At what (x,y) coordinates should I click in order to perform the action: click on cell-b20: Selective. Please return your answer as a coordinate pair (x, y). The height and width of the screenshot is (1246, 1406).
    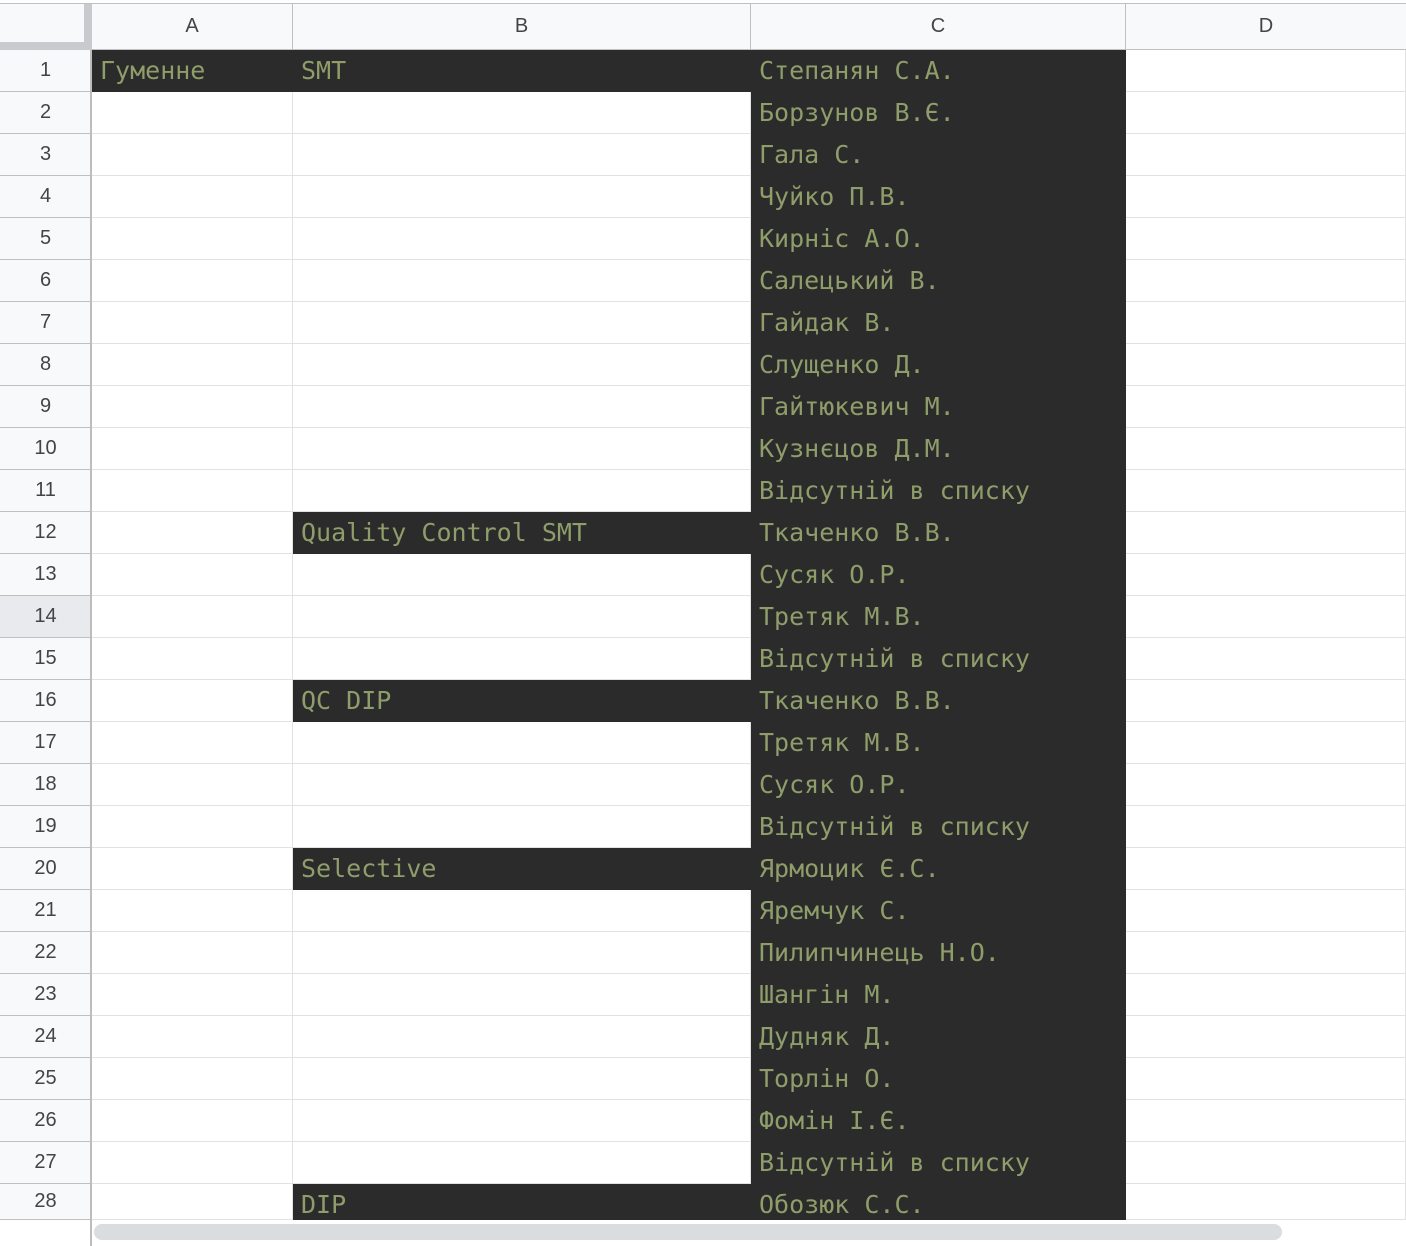
    Looking at the image, I should click on (522, 869).